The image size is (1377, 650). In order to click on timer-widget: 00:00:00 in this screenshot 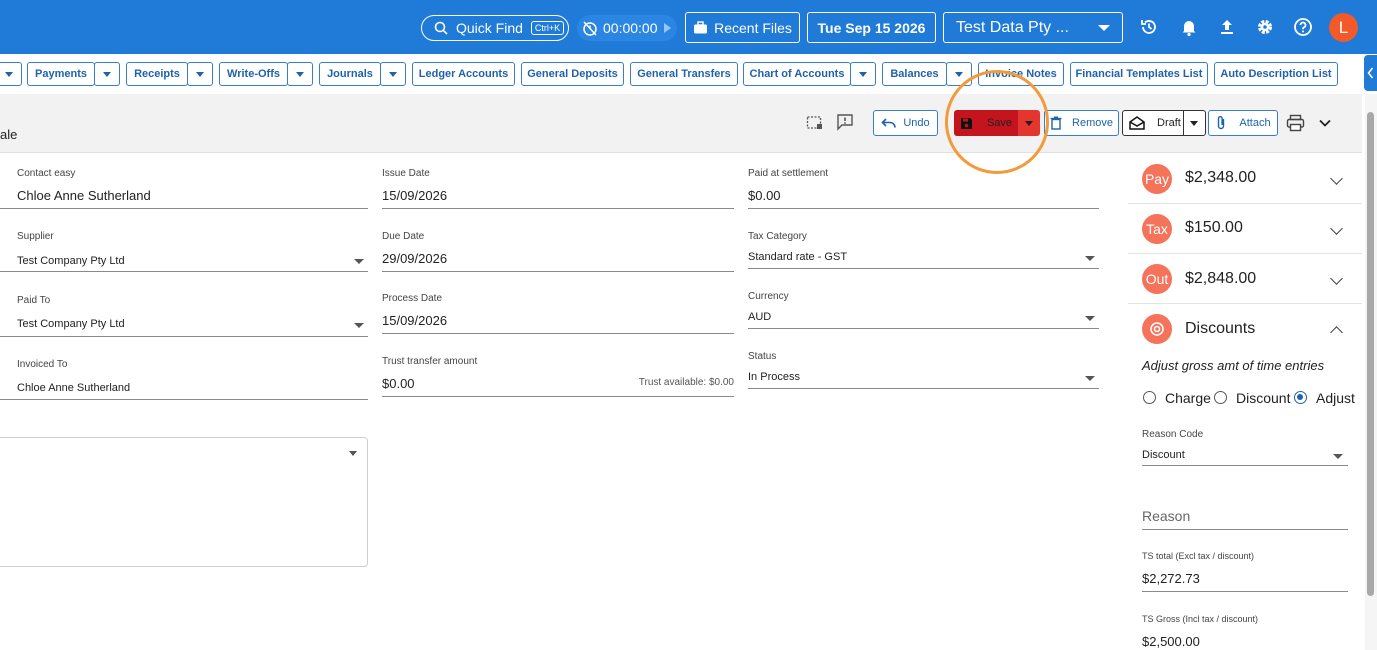, I will do `click(627, 28)`.